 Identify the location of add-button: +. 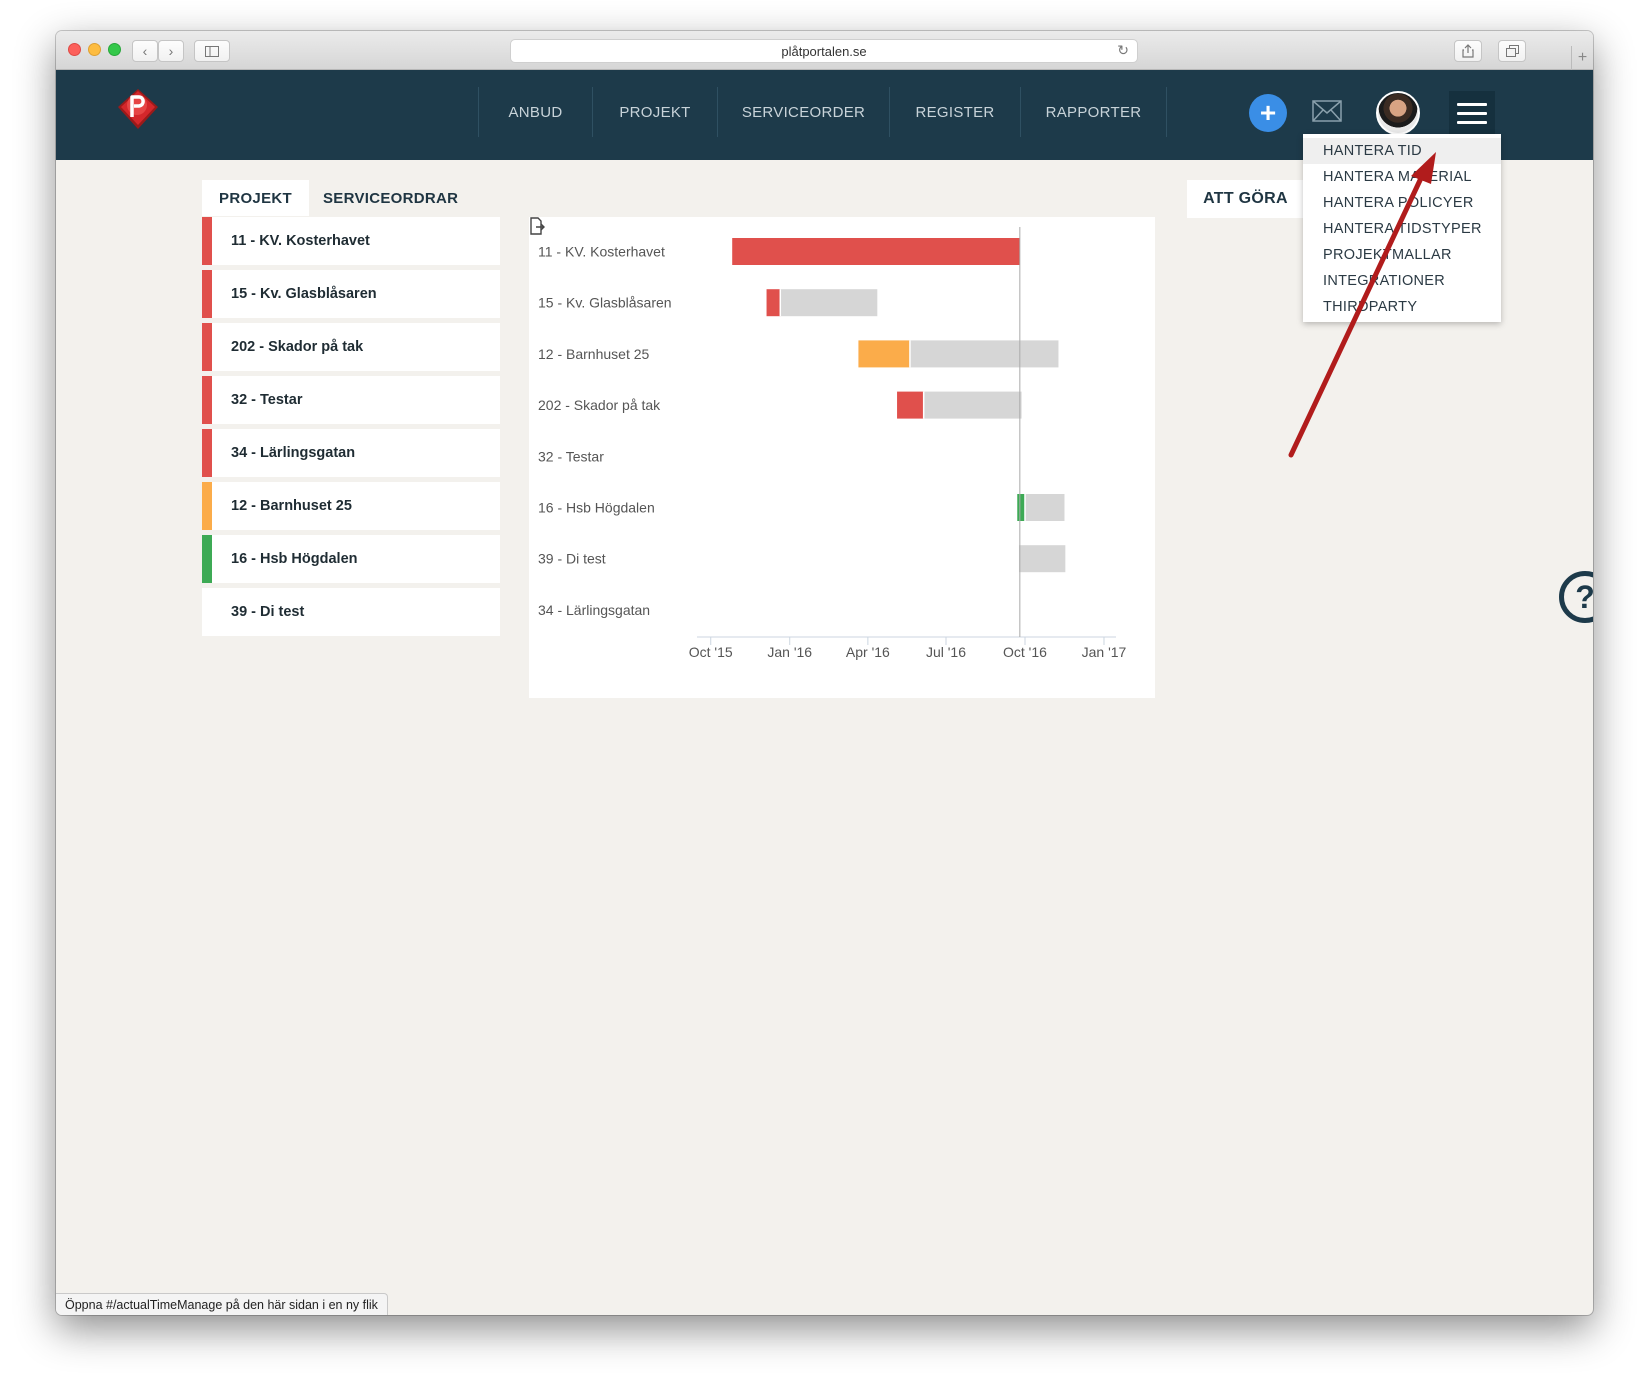
(1268, 113).